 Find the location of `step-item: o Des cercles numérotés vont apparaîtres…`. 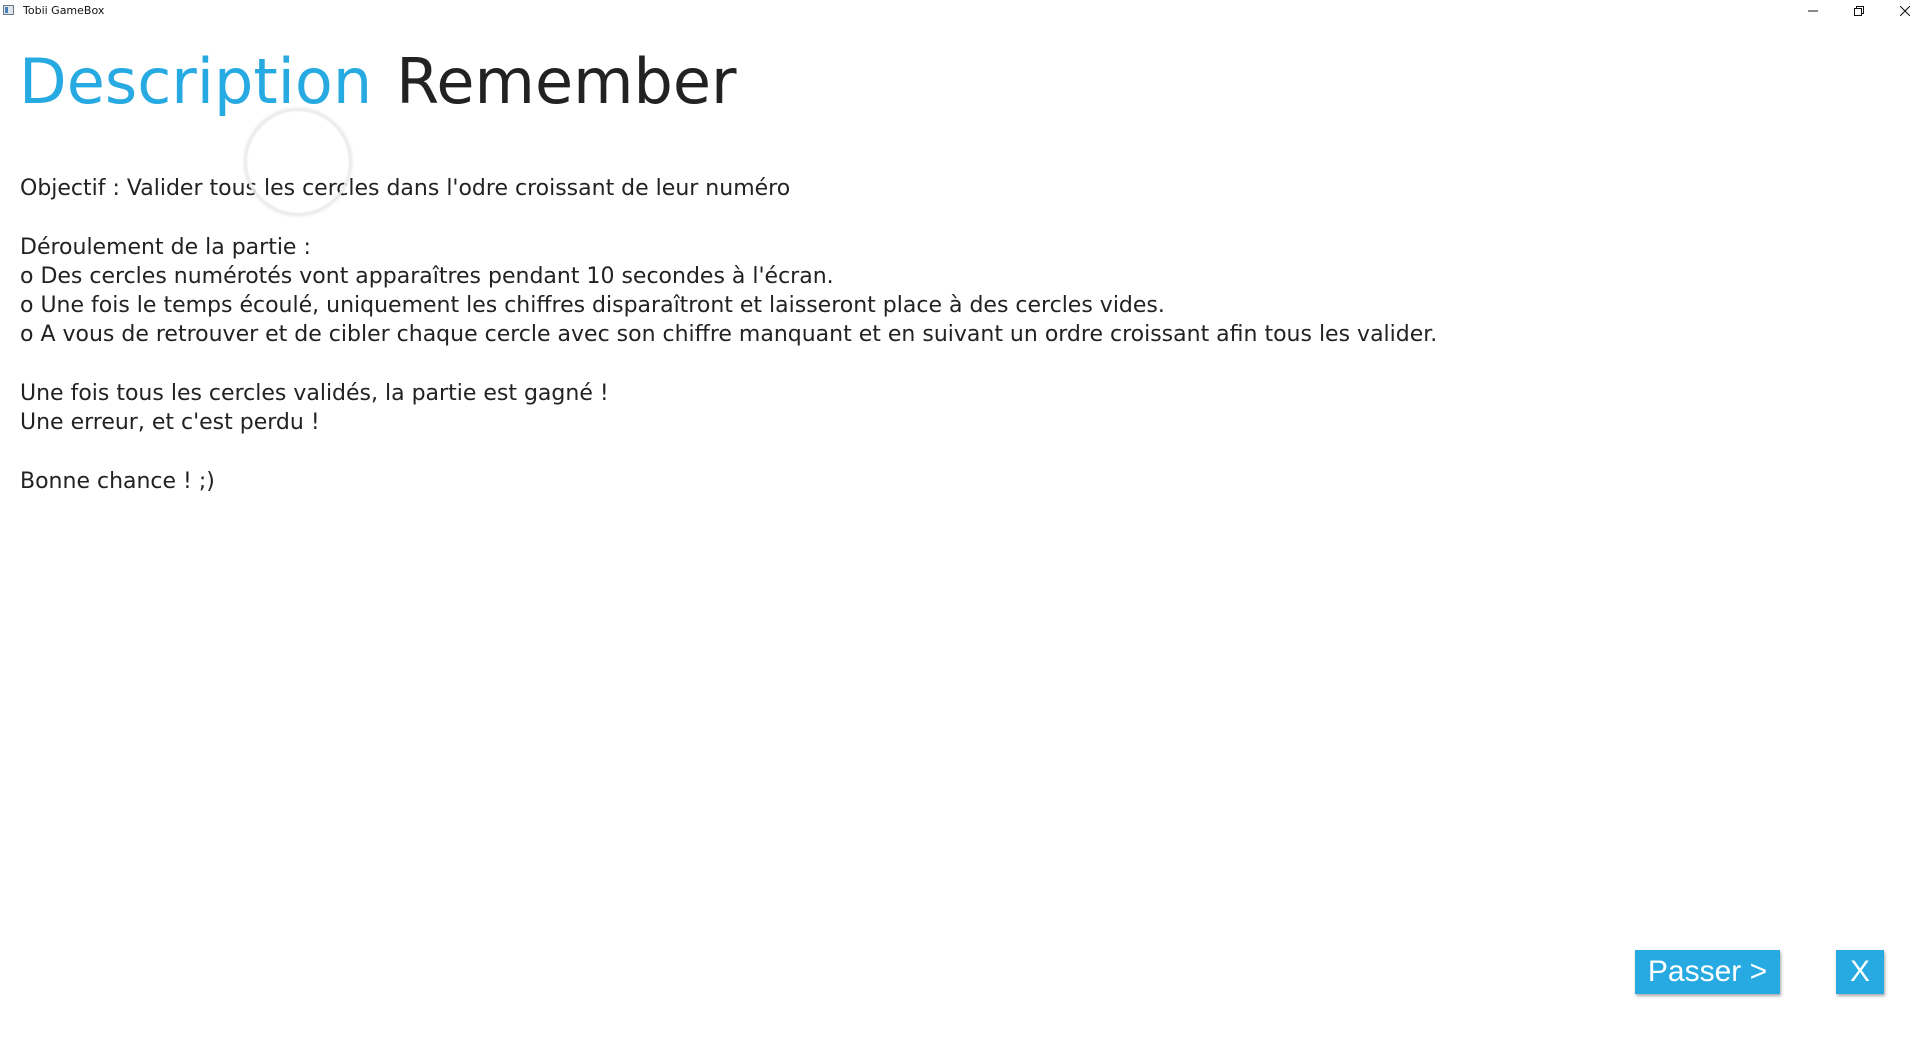

step-item: o Des cercles numérotés vont apparaîtres… is located at coordinates (427, 276).